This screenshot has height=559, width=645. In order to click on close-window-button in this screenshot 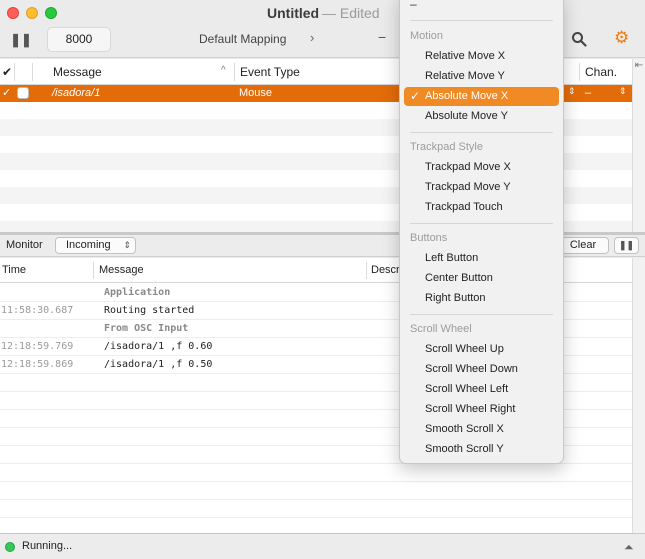, I will do `click(13, 13)`.